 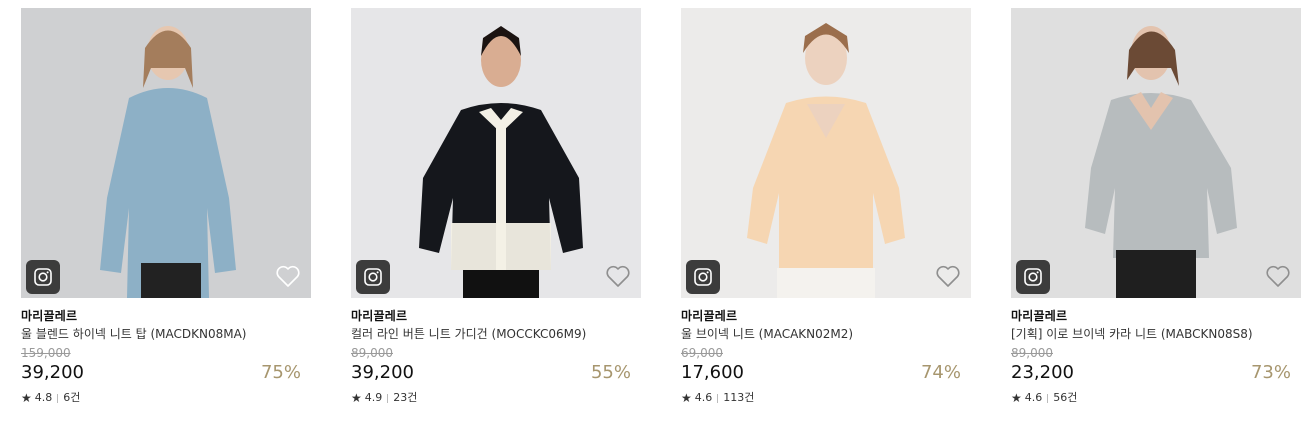 I want to click on review-count: 56건, so click(x=1065, y=397).